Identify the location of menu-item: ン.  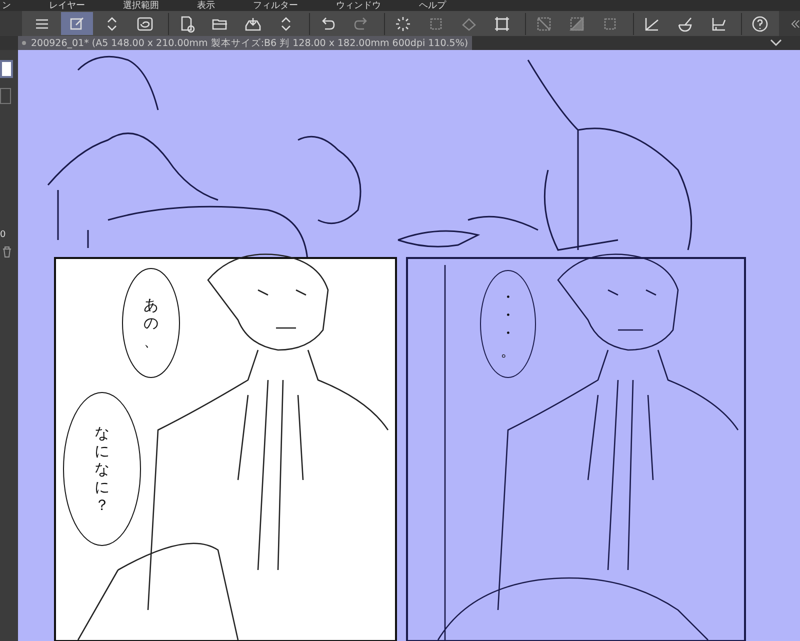
(6, 6).